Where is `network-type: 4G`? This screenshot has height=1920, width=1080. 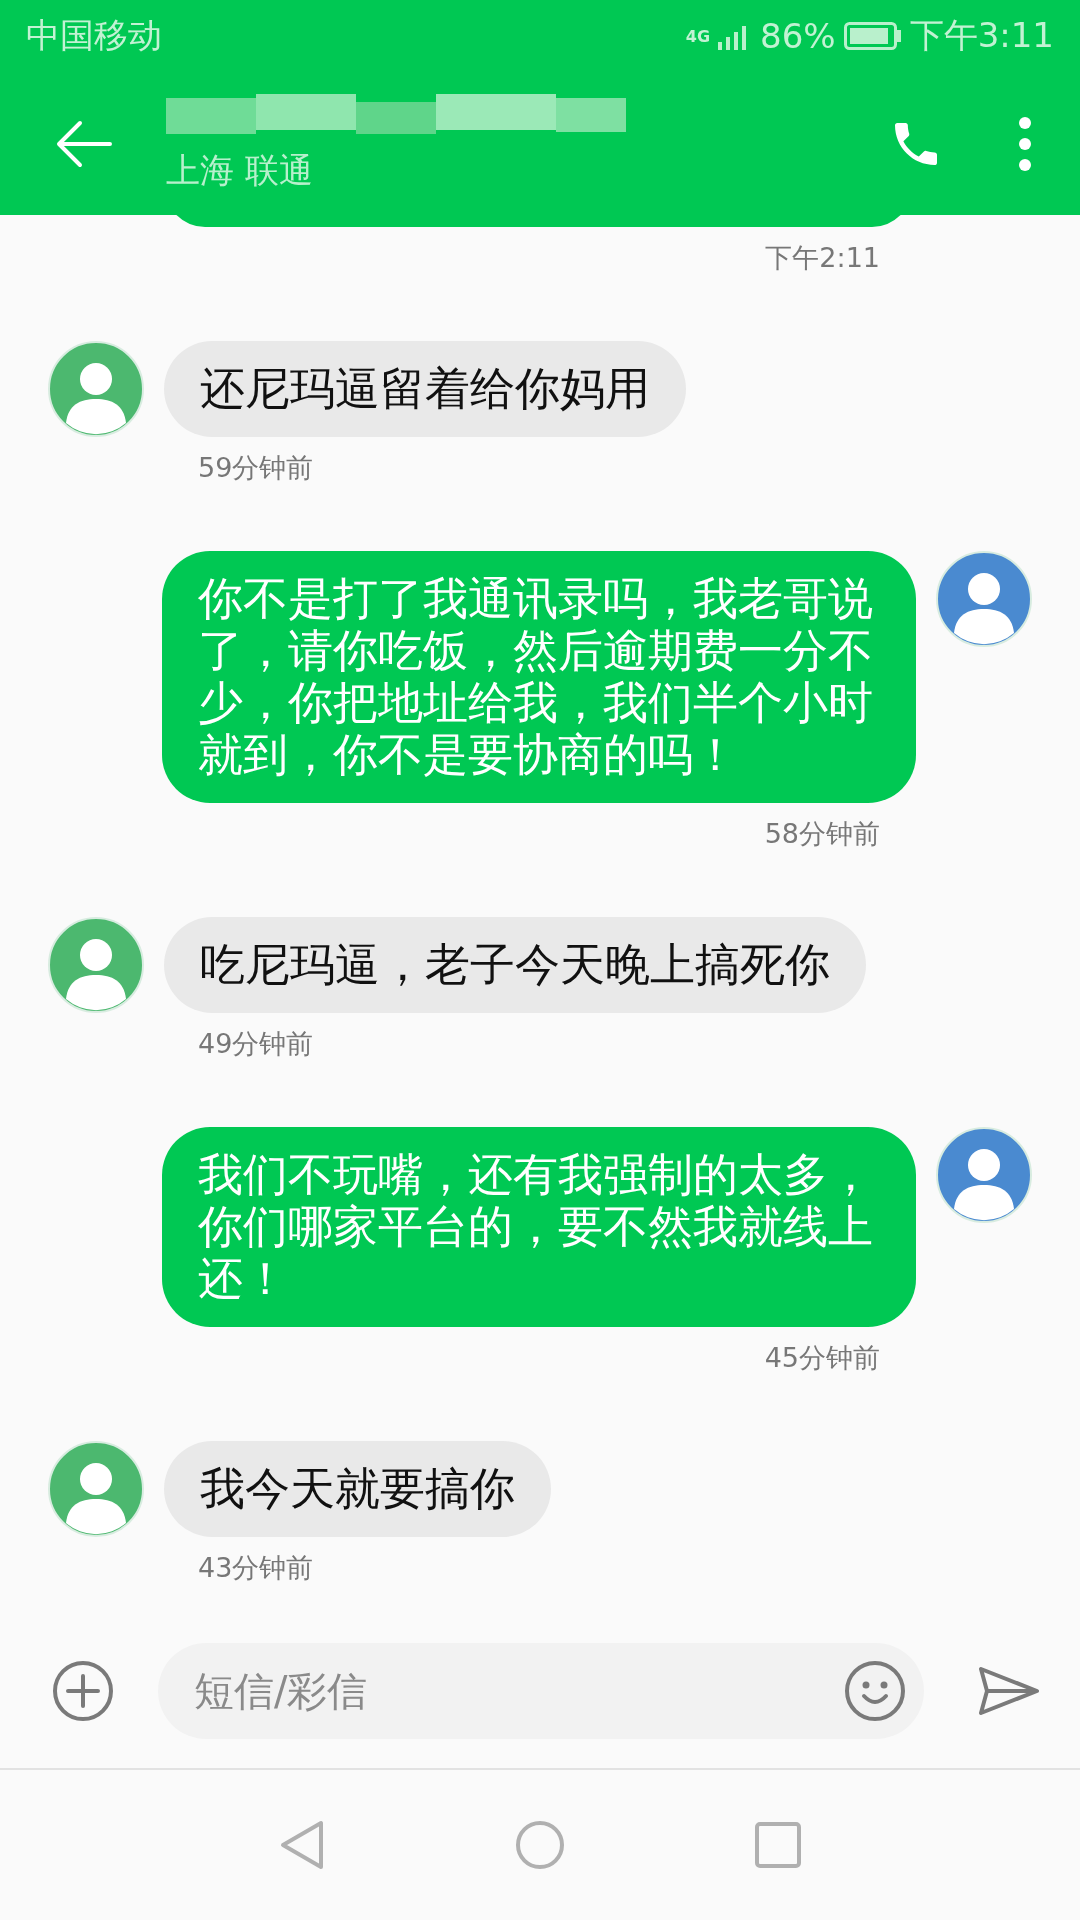 network-type: 4G is located at coordinates (698, 36).